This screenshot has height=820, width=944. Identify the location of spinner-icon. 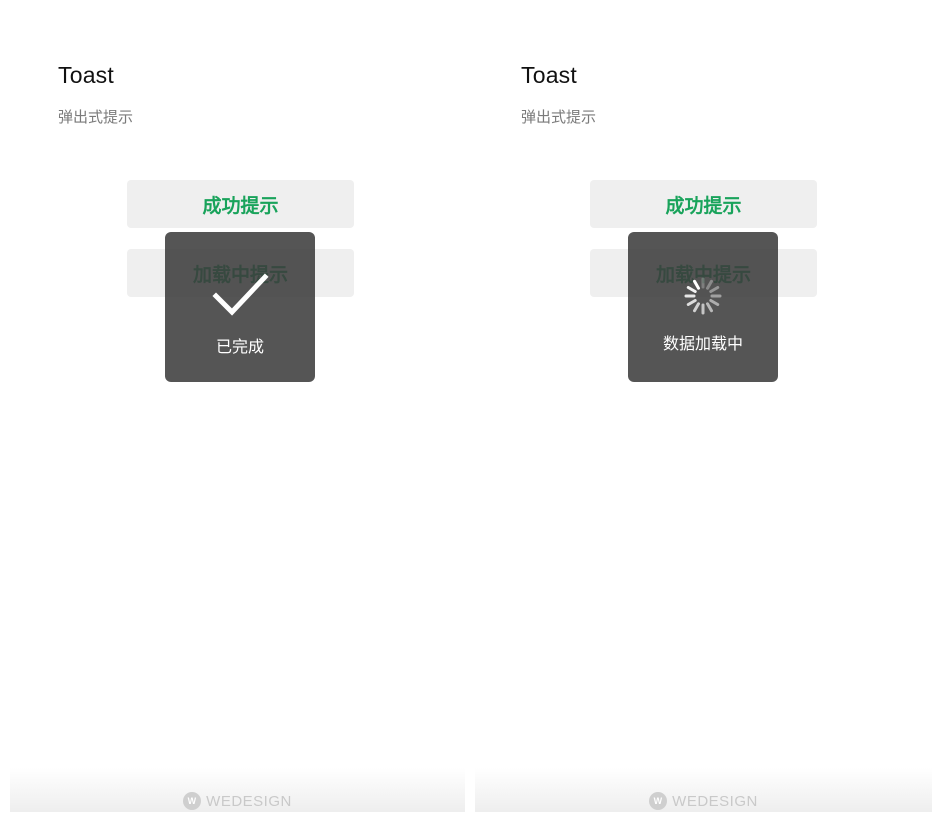
(703, 282).